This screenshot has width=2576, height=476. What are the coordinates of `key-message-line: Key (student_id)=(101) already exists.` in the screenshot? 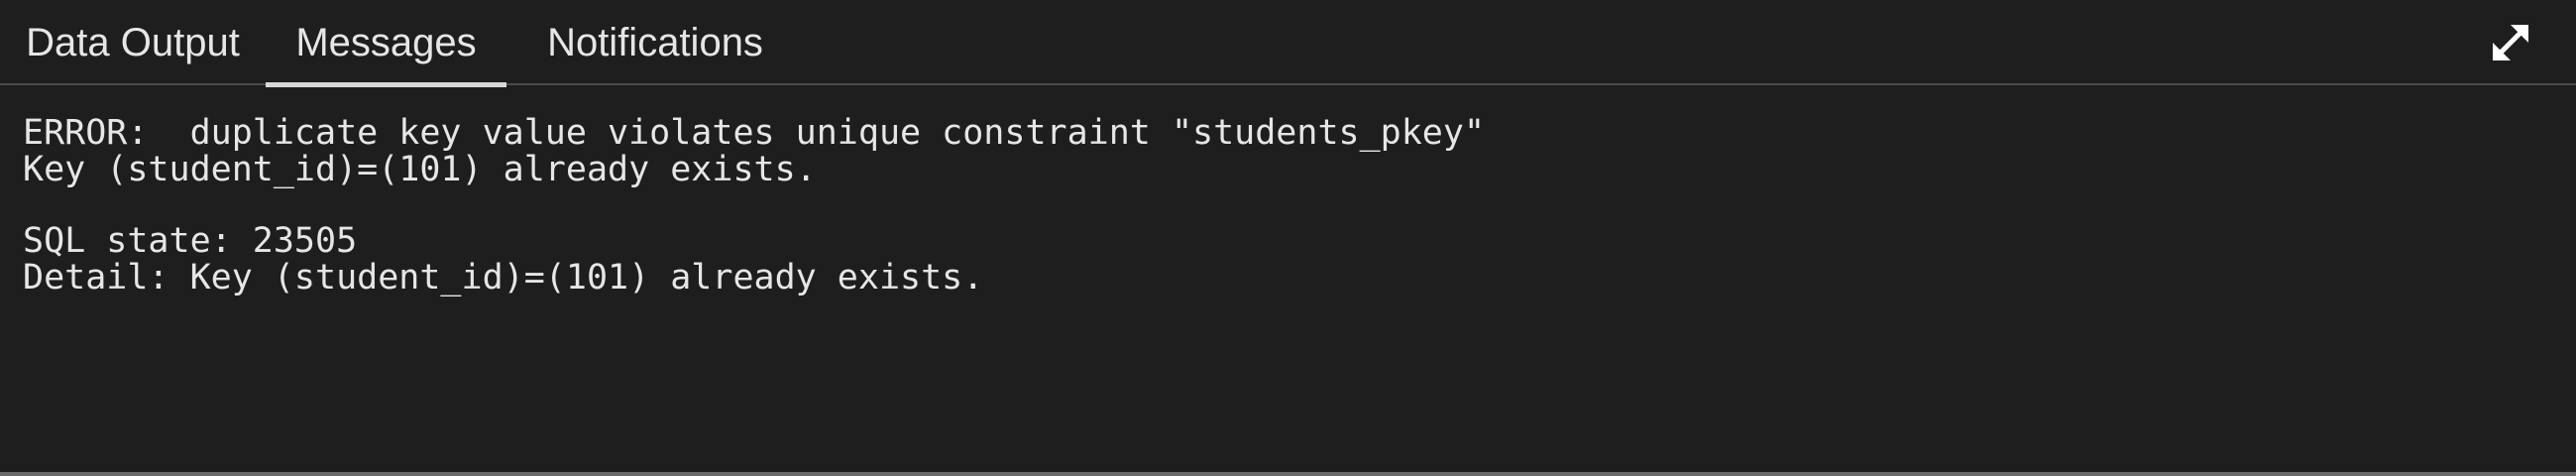 It's located at (420, 169).